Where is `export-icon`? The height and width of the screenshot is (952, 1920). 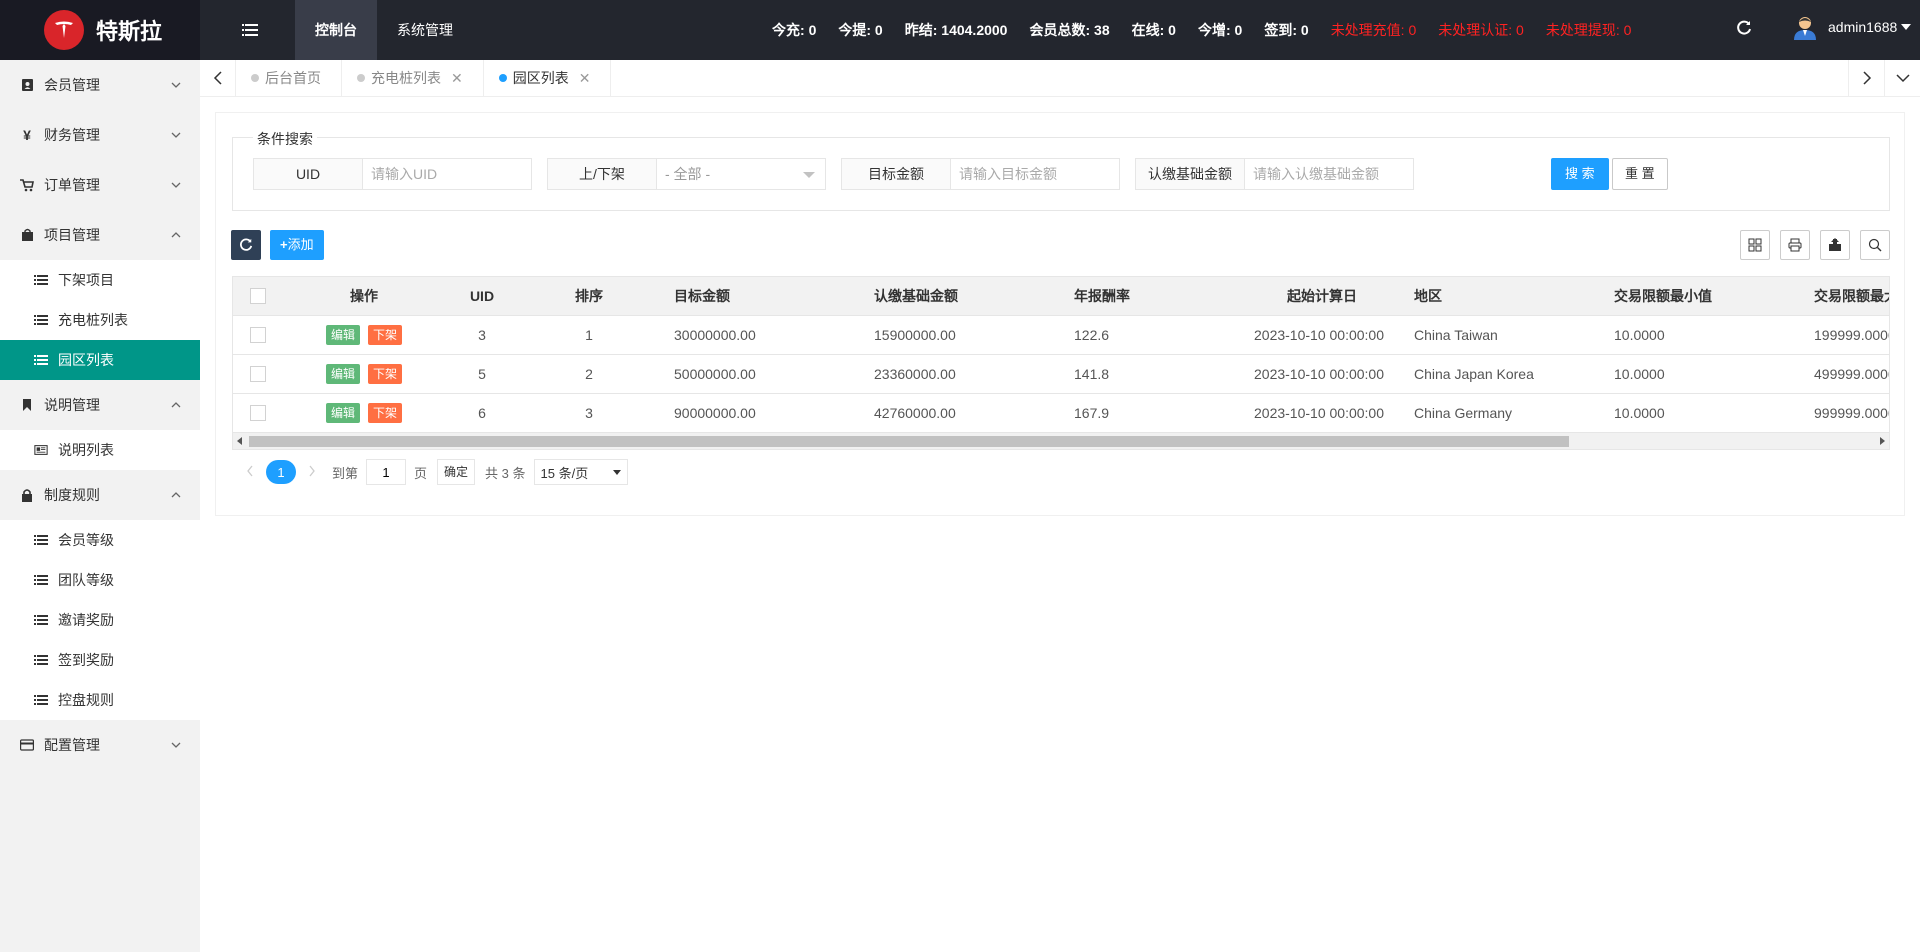
export-icon is located at coordinates (1835, 245).